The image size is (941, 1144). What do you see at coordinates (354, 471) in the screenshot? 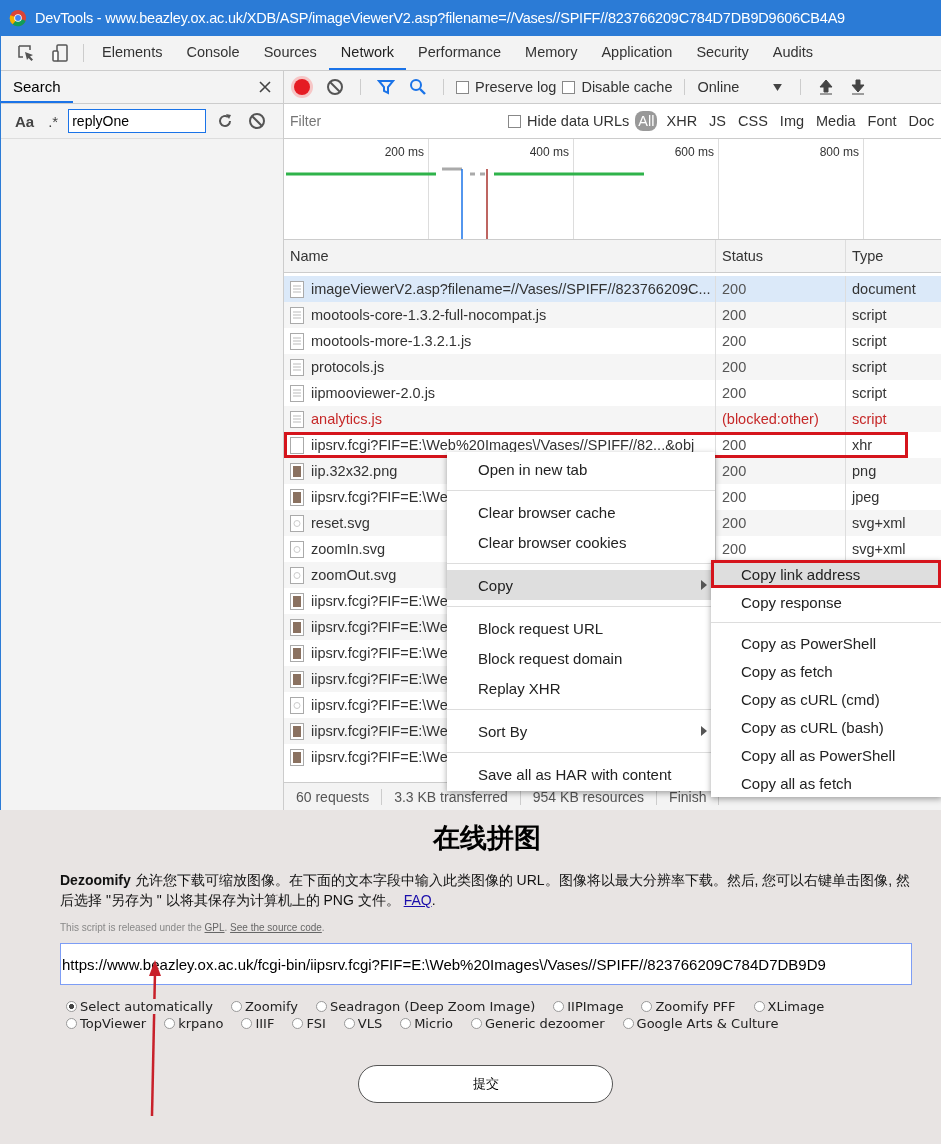
I see `request-name: iip.32x32.png` at bounding box center [354, 471].